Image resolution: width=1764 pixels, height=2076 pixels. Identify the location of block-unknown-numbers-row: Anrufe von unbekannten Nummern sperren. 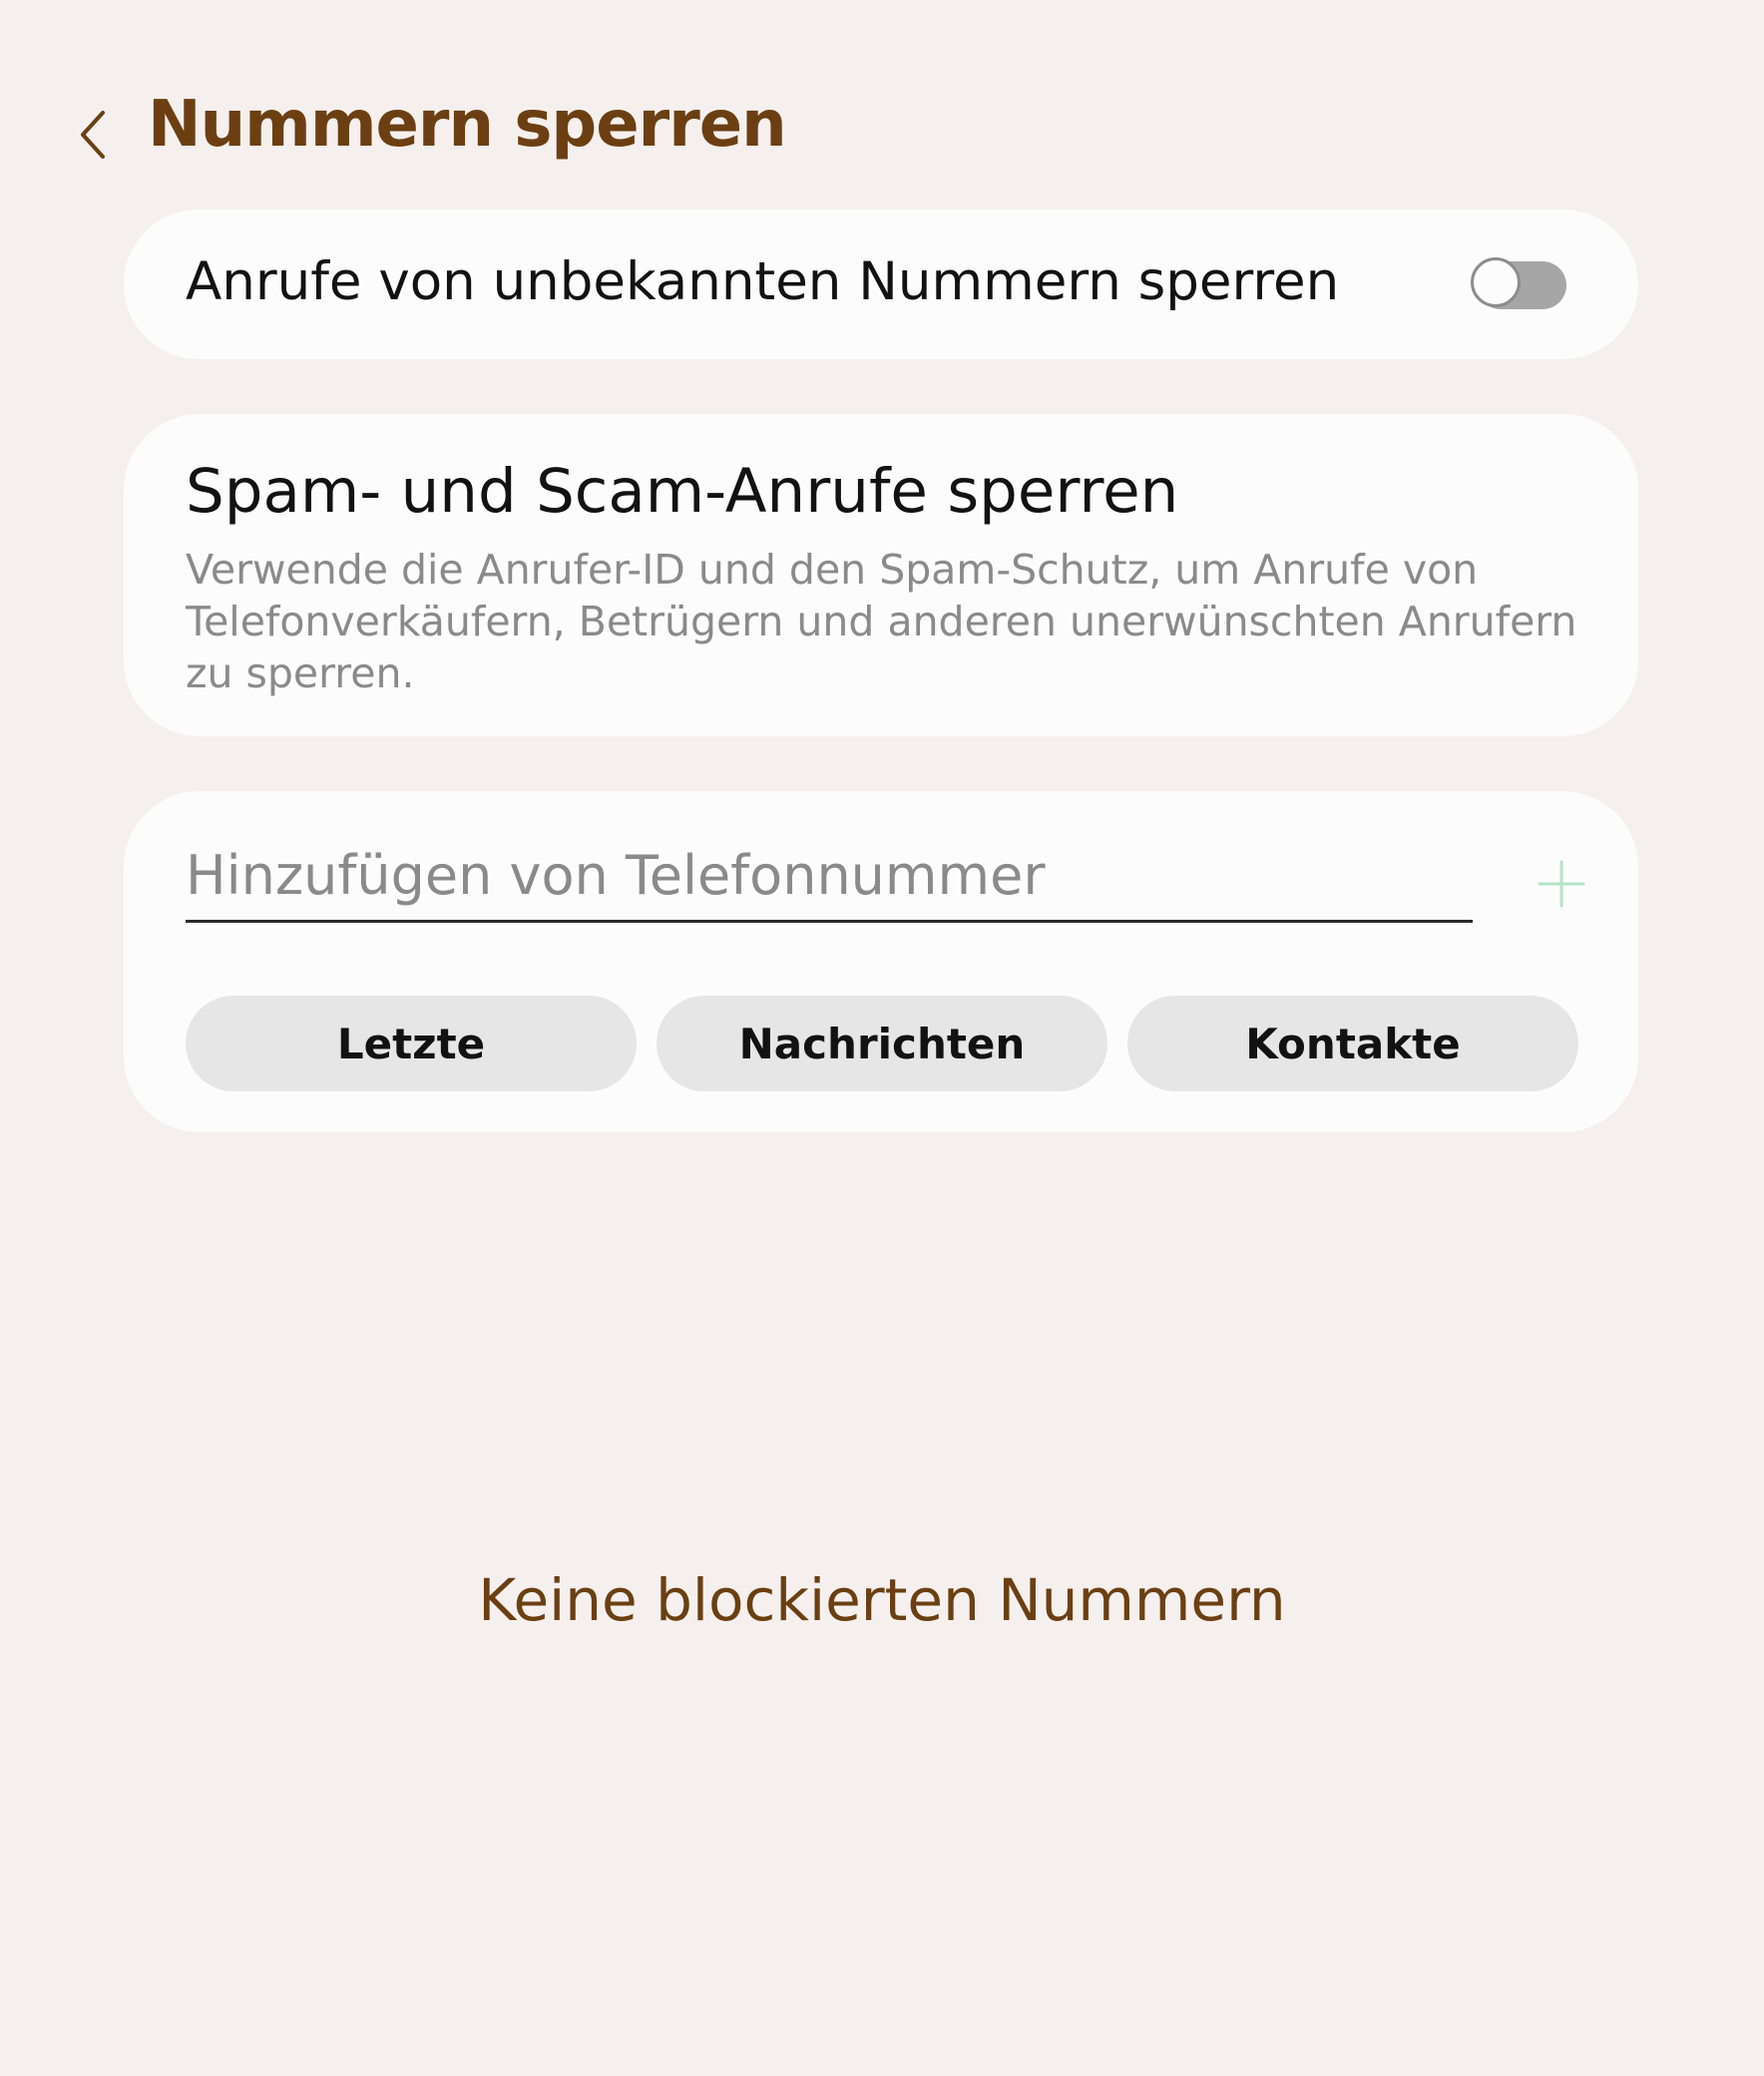
(881, 284).